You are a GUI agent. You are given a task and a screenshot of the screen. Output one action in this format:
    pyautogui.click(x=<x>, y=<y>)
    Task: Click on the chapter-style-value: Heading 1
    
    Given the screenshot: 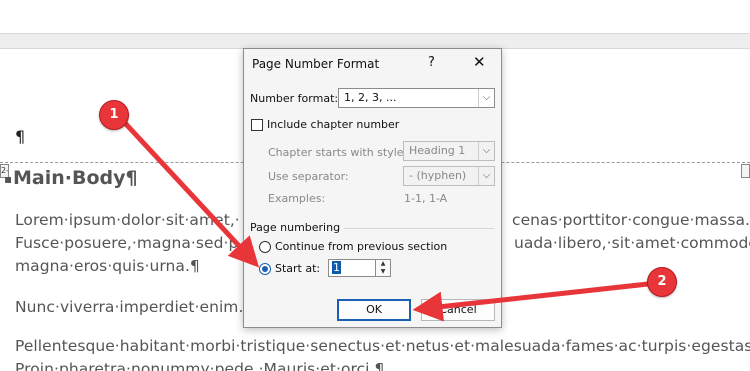 What is the action you would take?
    pyautogui.click(x=437, y=150)
    